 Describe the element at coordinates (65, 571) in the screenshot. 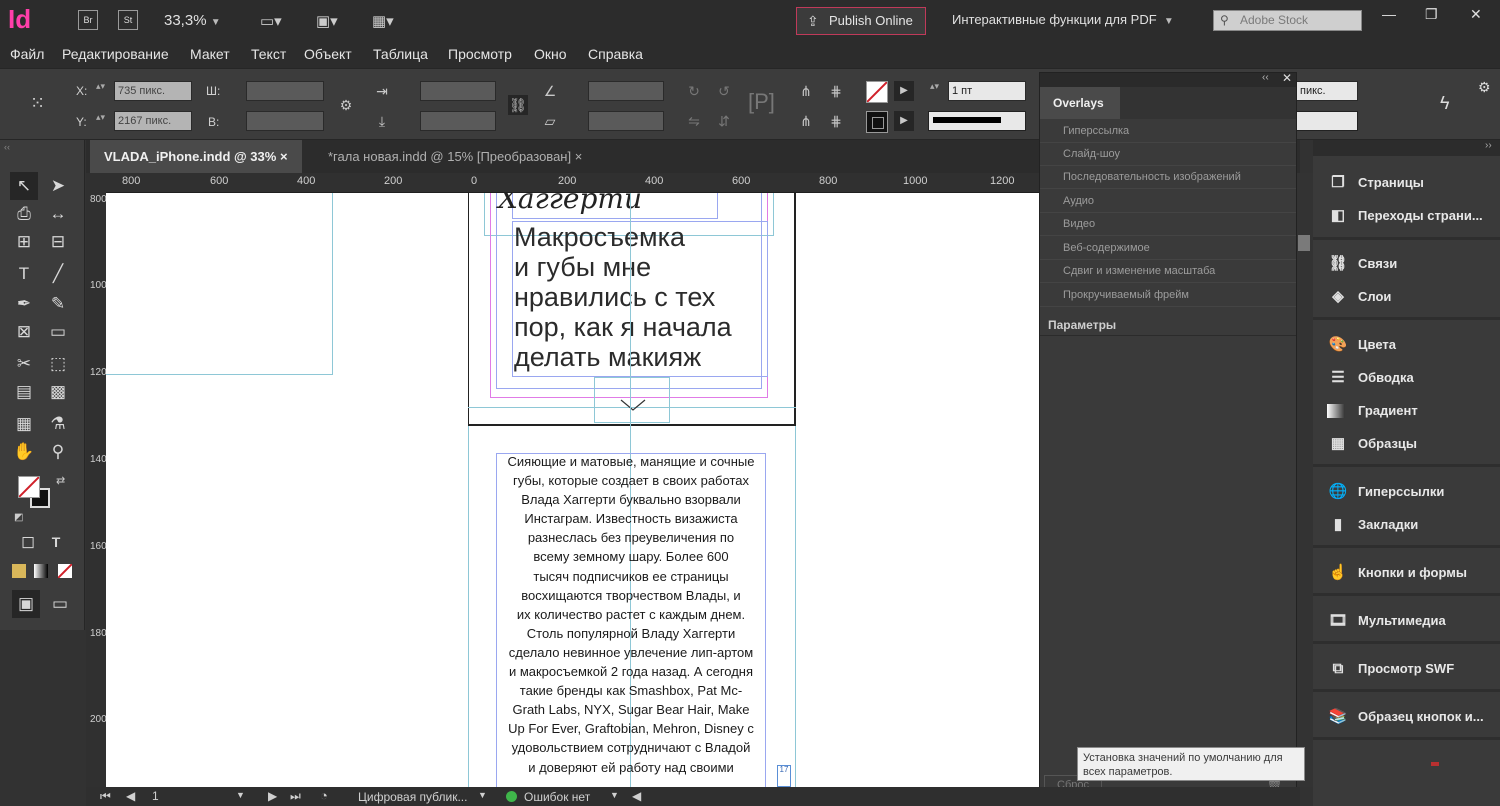

I see `apply-none-icon` at that location.